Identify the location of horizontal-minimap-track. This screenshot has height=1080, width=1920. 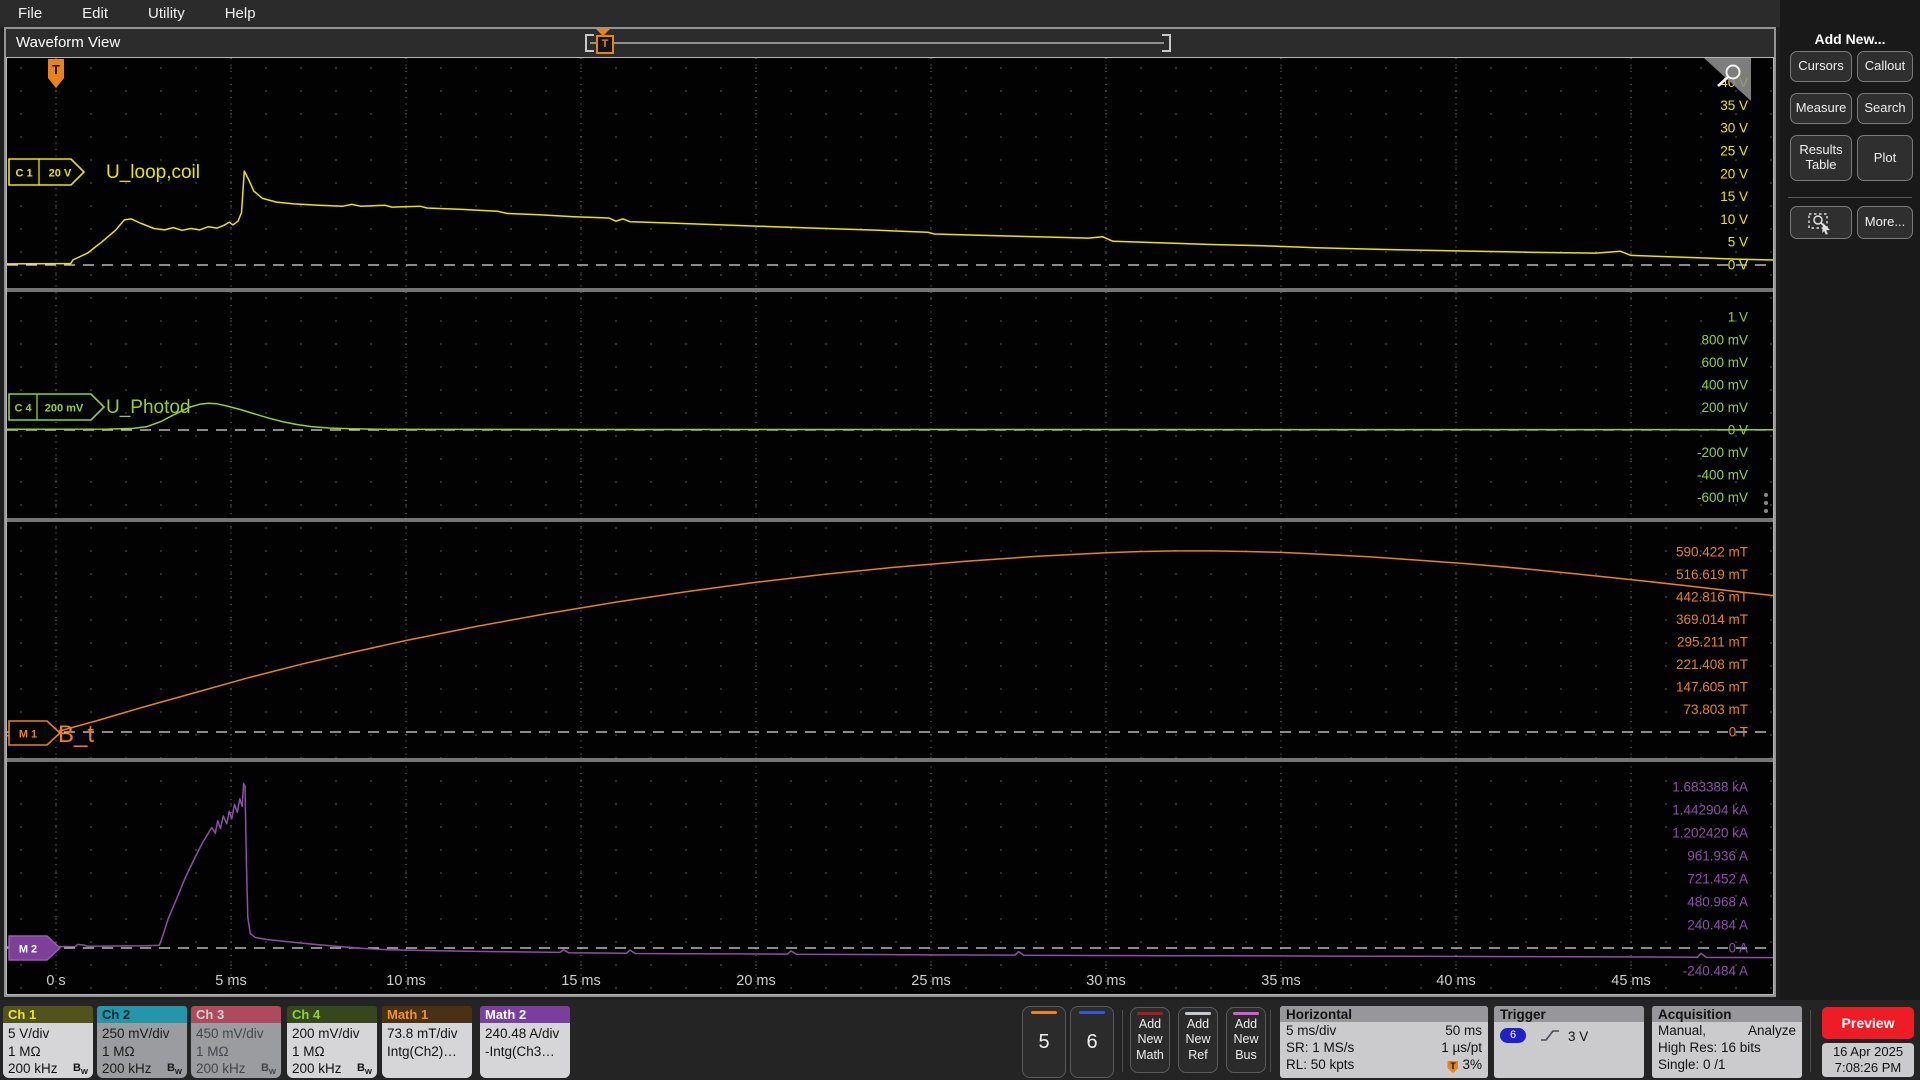
(877, 43).